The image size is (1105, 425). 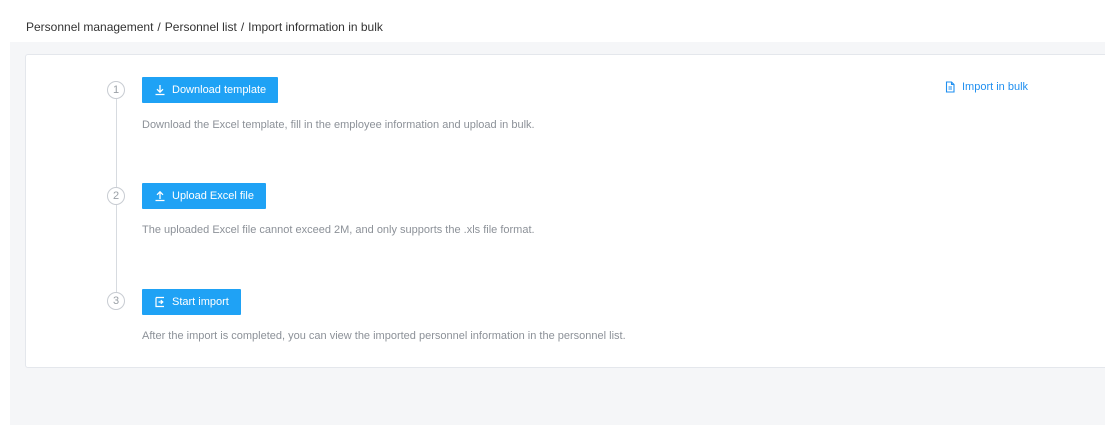 I want to click on breadcrumb-current-page: Import information in bulk, so click(x=315, y=27).